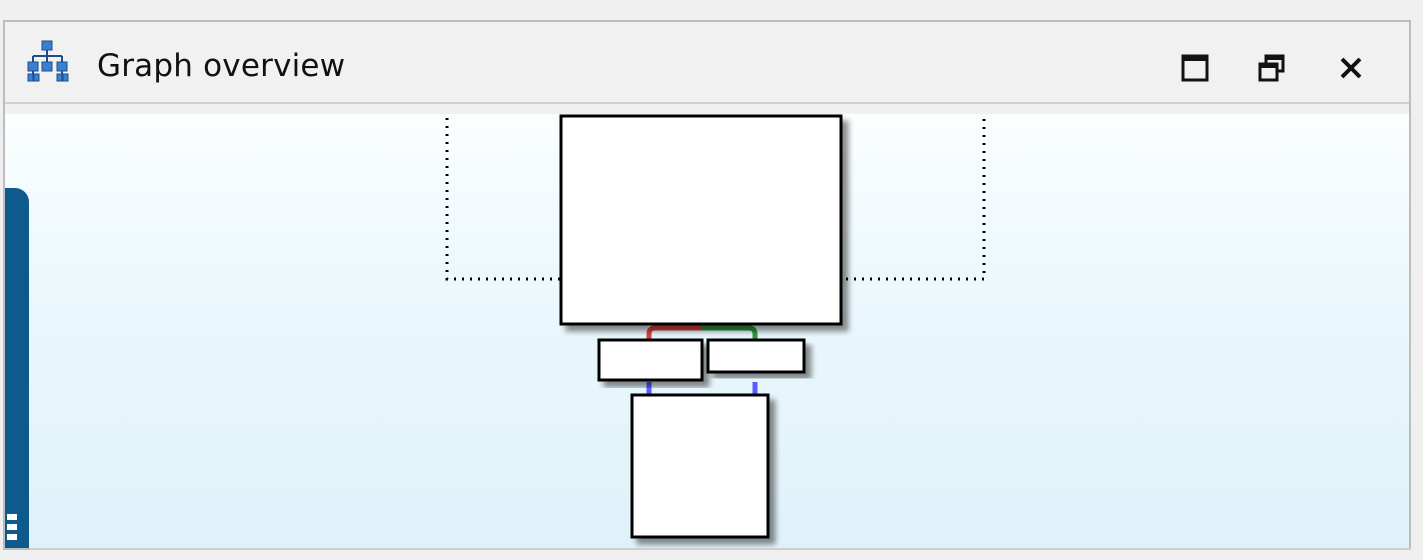  Describe the element at coordinates (221, 66) in the screenshot. I see `panel-title: Graph overview` at that location.